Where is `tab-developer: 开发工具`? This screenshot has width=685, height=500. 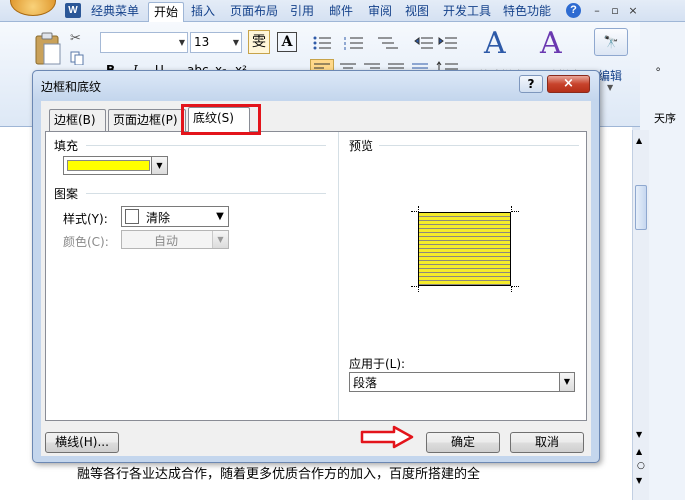
tab-developer: 开发工具 is located at coordinates (467, 12).